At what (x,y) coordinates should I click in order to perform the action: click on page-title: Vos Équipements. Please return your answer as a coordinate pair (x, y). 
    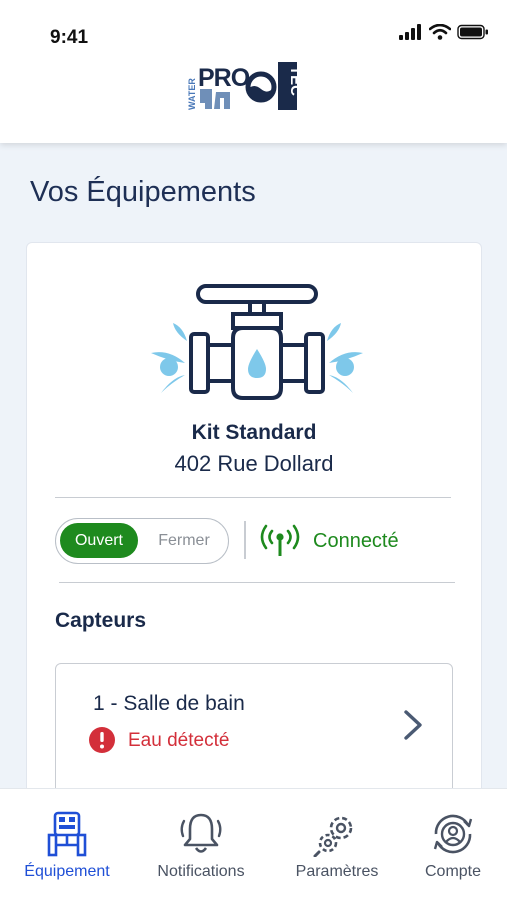
    Looking at the image, I should click on (143, 192).